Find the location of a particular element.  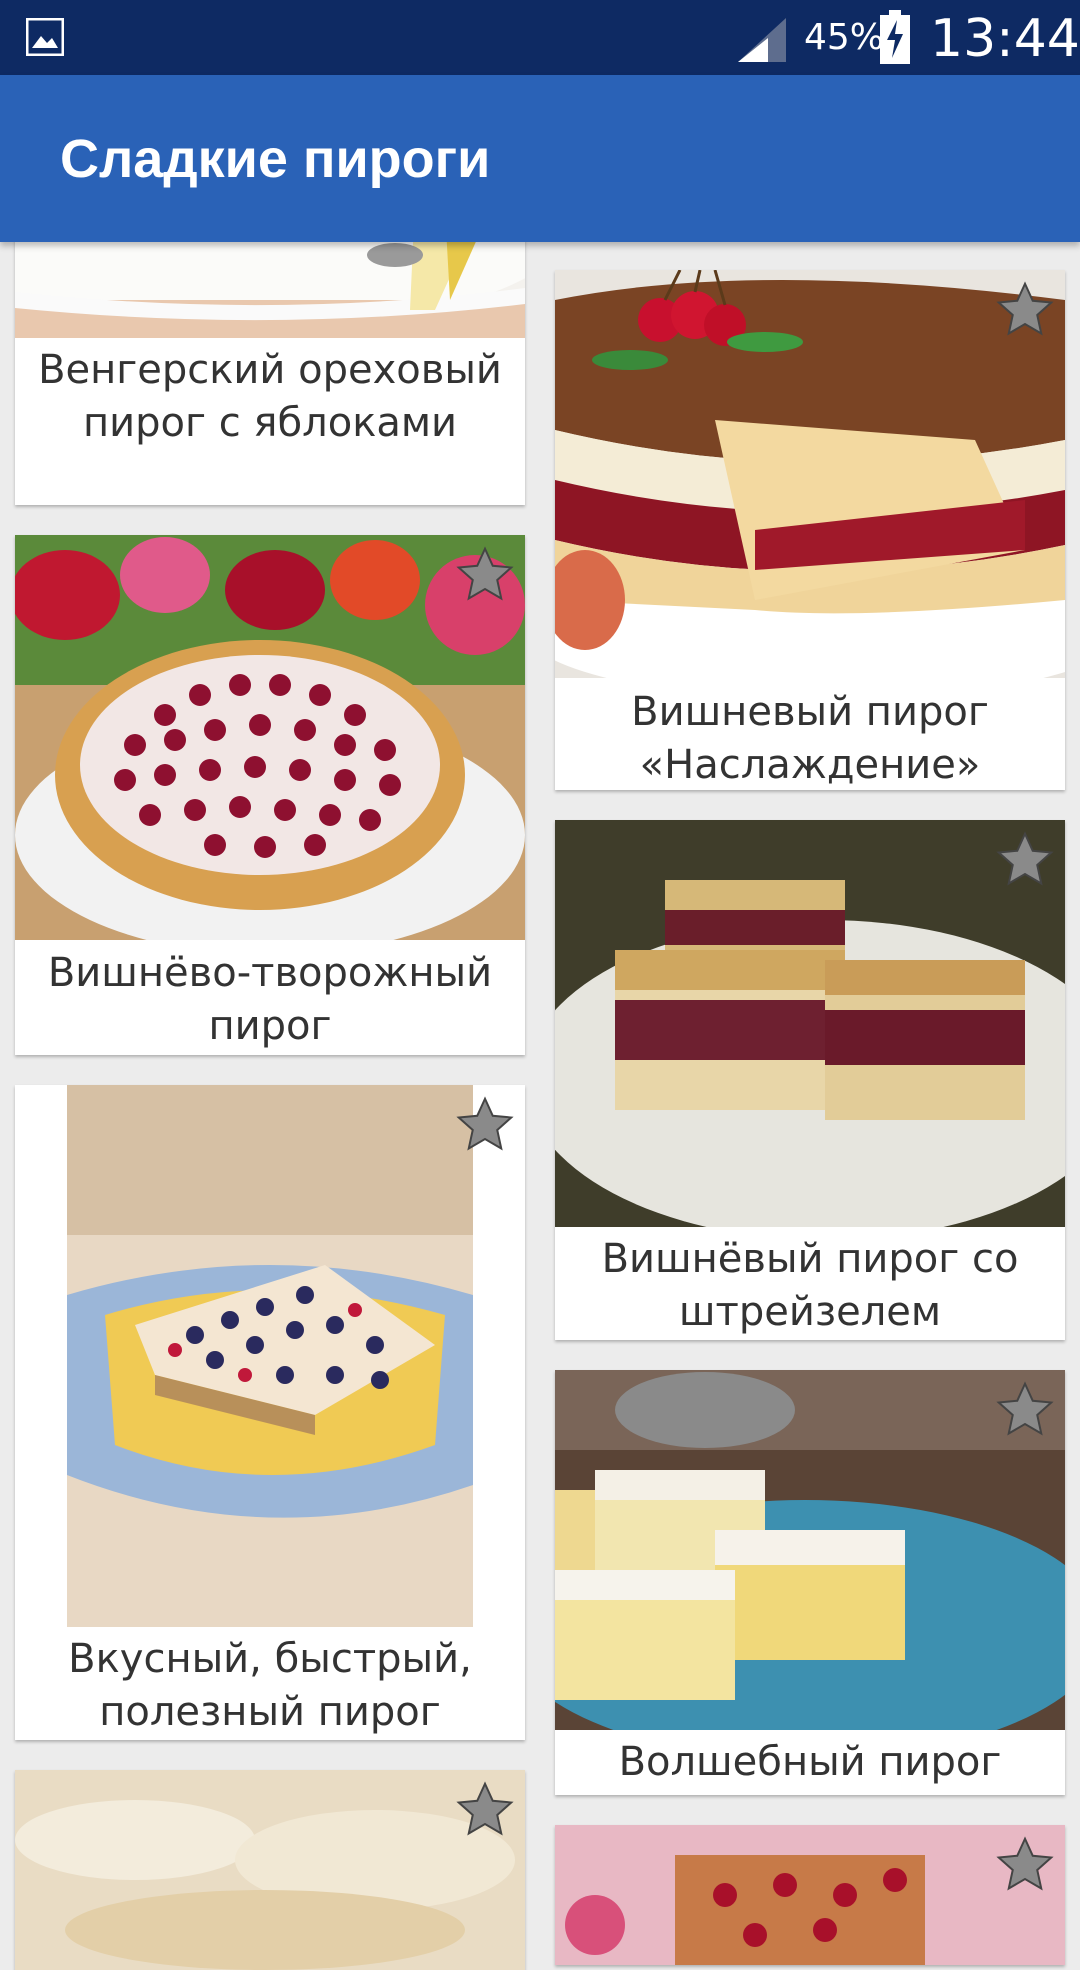

recipe-title: Вишневый пирог «Наслаждение» is located at coordinates (810, 738).